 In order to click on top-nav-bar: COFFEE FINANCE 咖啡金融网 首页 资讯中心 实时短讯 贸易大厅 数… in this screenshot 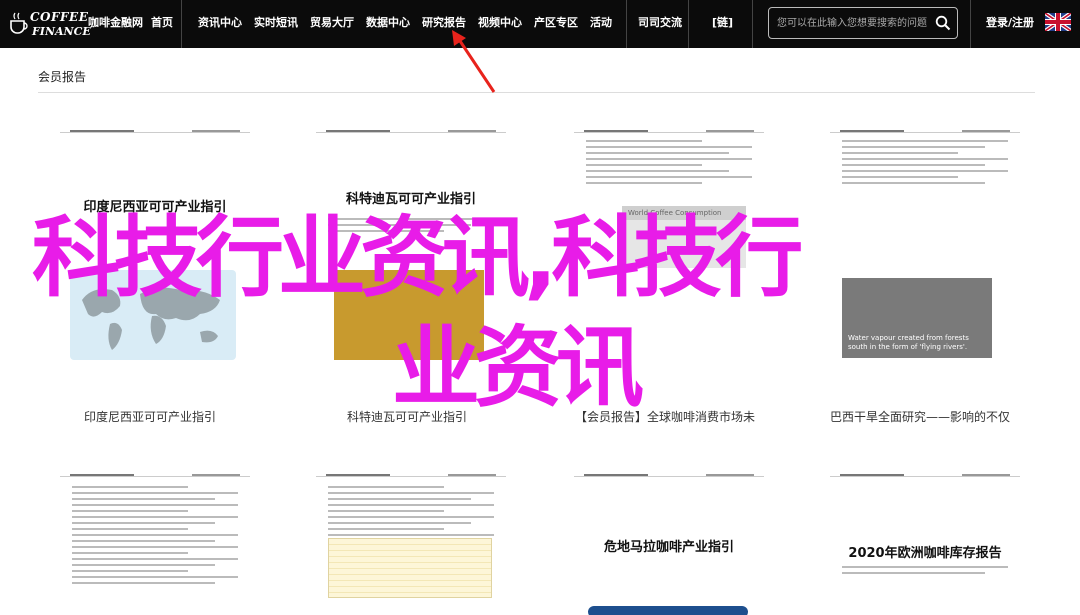, I will do `click(540, 24)`.